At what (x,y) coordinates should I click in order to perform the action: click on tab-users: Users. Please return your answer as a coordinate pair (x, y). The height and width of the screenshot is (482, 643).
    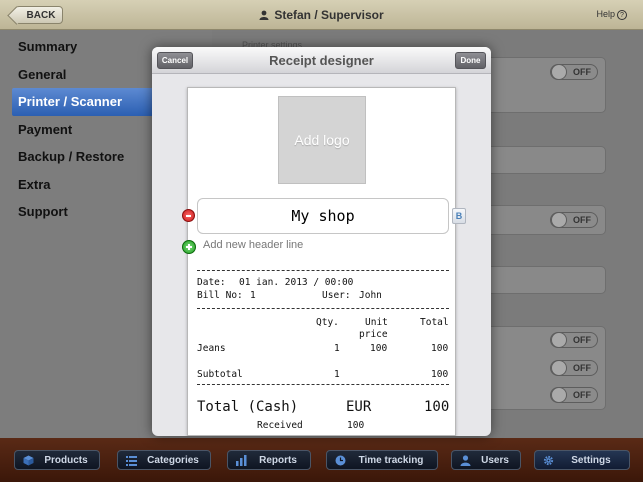
    Looking at the image, I should click on (486, 460).